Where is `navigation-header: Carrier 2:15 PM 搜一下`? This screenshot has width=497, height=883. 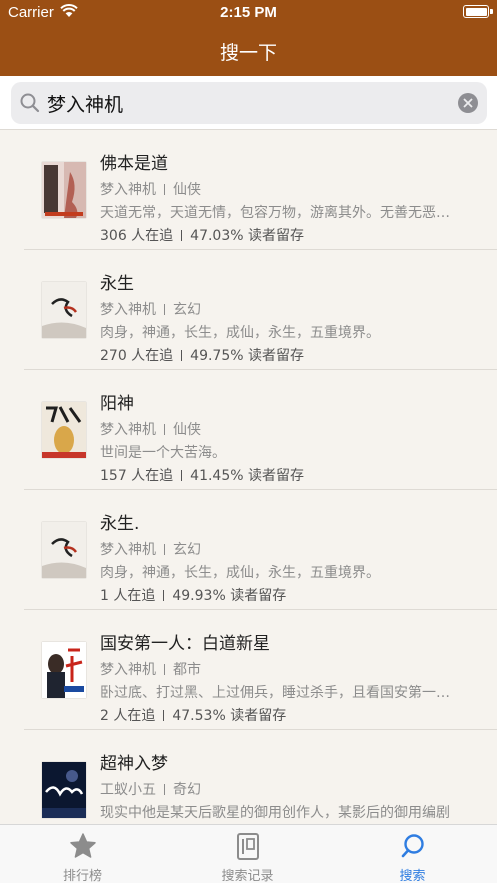
navigation-header: Carrier 2:15 PM 搜一下 is located at coordinates (248, 38).